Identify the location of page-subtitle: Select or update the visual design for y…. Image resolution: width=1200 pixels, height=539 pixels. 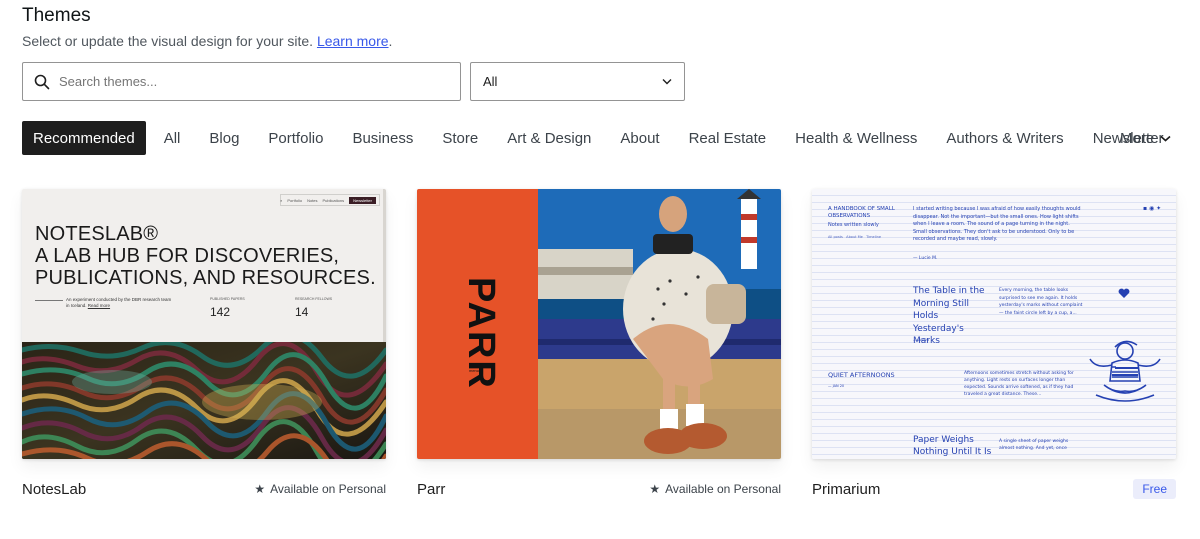
(207, 41).